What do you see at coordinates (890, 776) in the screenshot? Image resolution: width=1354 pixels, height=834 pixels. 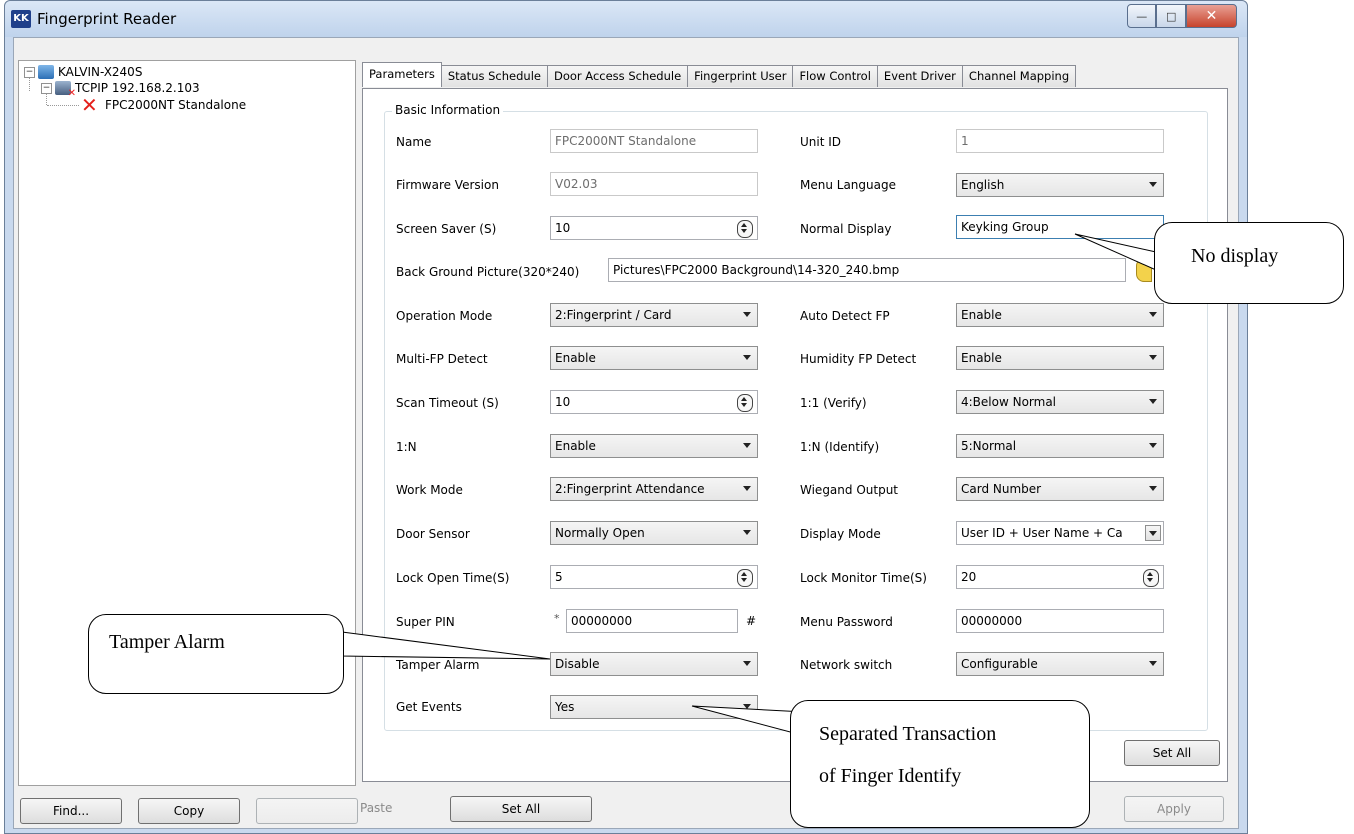 I see `separated-callout-line2: of Finger Identify` at bounding box center [890, 776].